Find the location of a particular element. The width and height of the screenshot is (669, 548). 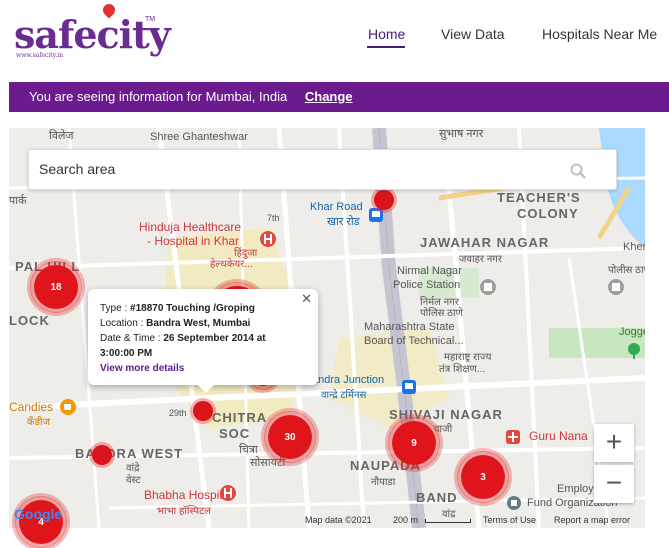

map-label: वांद्र is located at coordinates (449, 514).